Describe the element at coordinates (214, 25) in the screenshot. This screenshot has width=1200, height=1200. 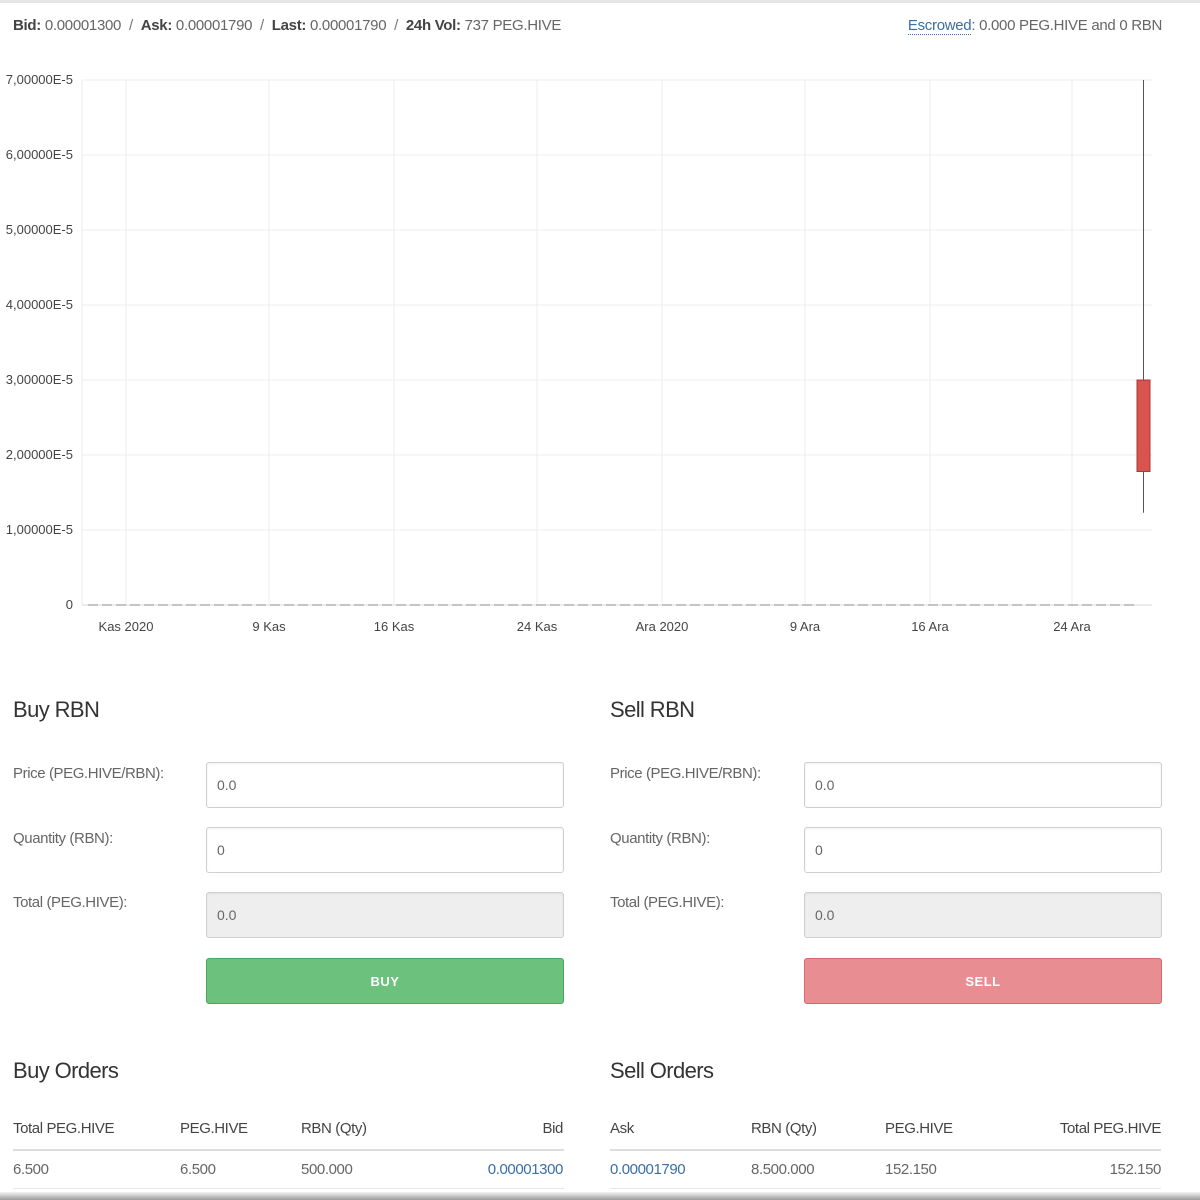
I see `ask-value: 0.00001790` at that location.